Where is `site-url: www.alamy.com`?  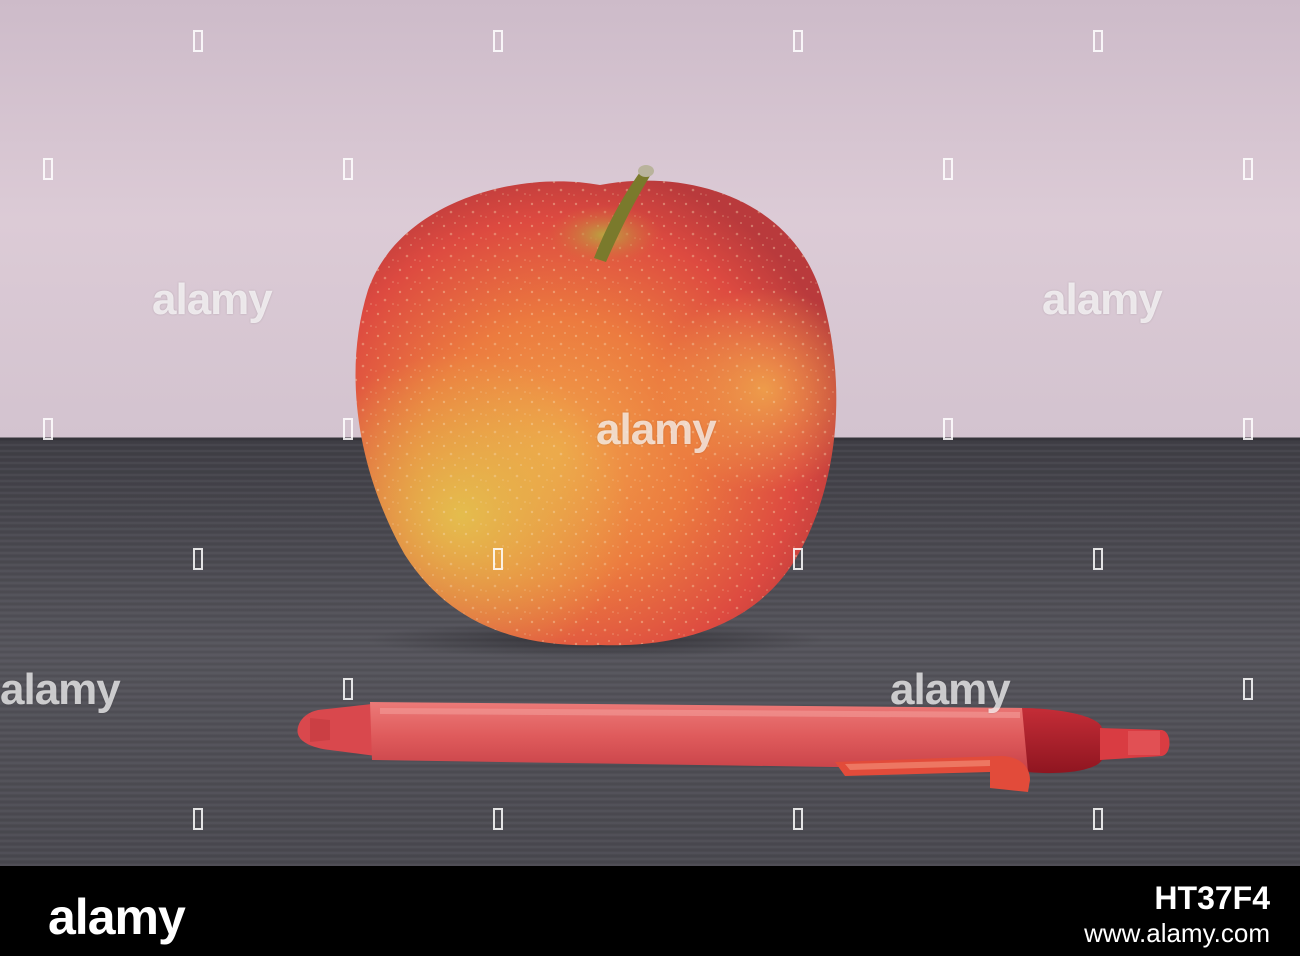
site-url: www.alamy.com is located at coordinates (1177, 933).